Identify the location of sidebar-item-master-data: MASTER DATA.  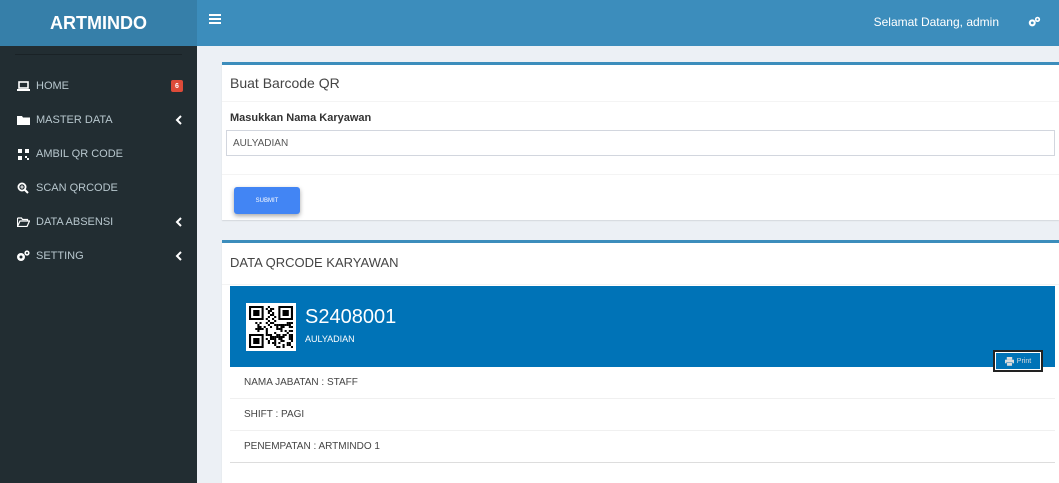
(98, 120).